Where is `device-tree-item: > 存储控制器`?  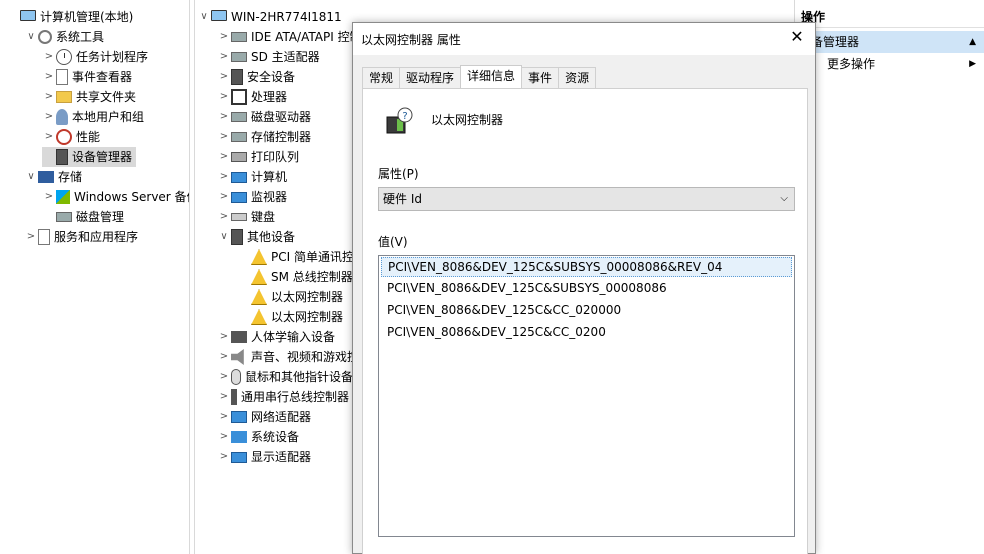 device-tree-item: > 存储控制器 is located at coordinates (264, 137).